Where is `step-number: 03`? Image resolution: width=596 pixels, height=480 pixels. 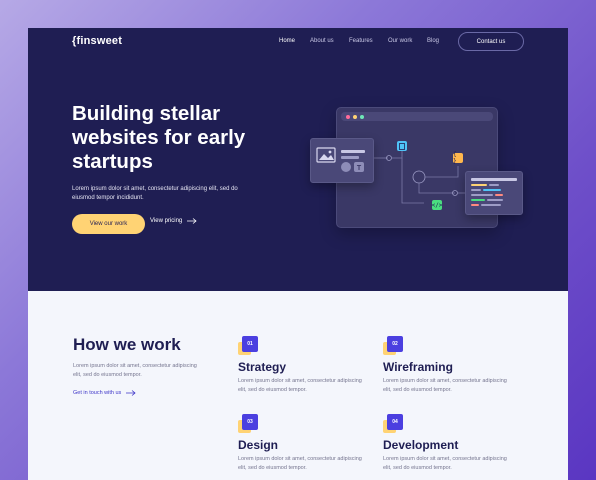
step-number: 03 is located at coordinates (250, 422).